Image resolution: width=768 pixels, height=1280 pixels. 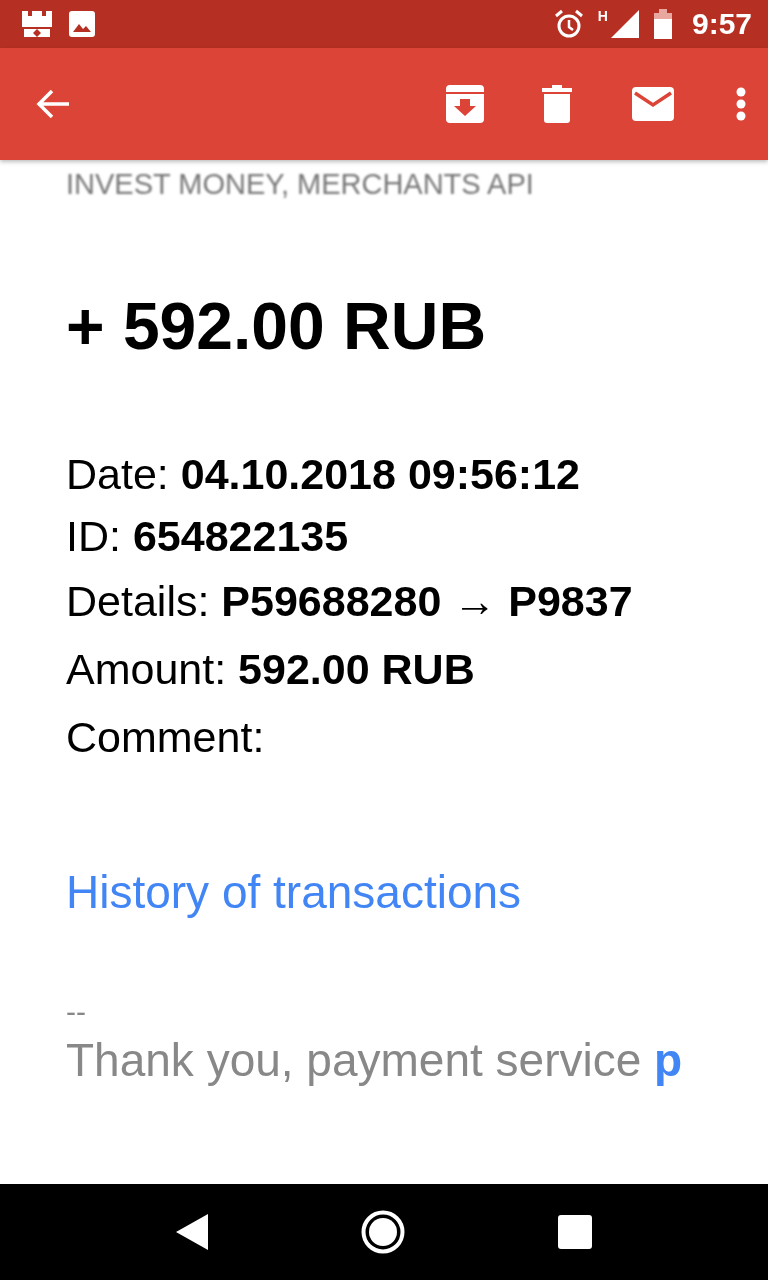 I want to click on triangle-back-icon, so click(x=192, y=1232).